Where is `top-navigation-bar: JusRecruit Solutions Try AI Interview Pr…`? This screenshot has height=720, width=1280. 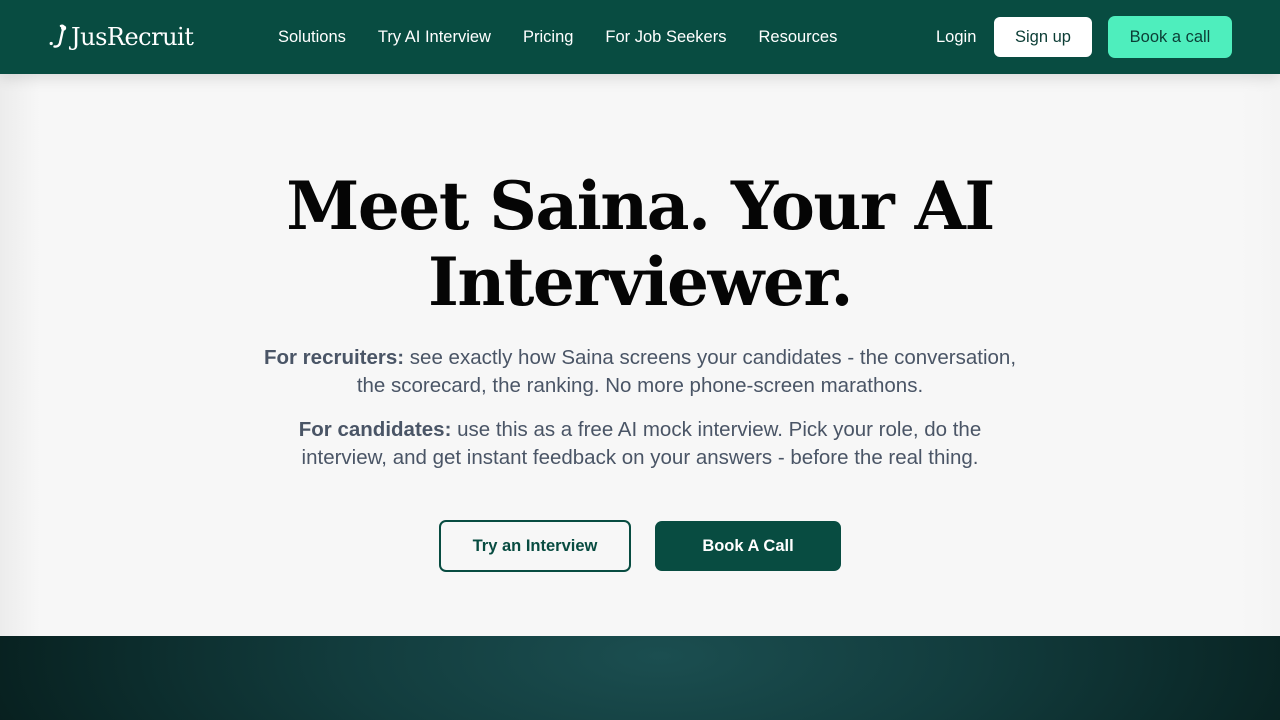 top-navigation-bar: JusRecruit Solutions Try AI Interview Pr… is located at coordinates (640, 37).